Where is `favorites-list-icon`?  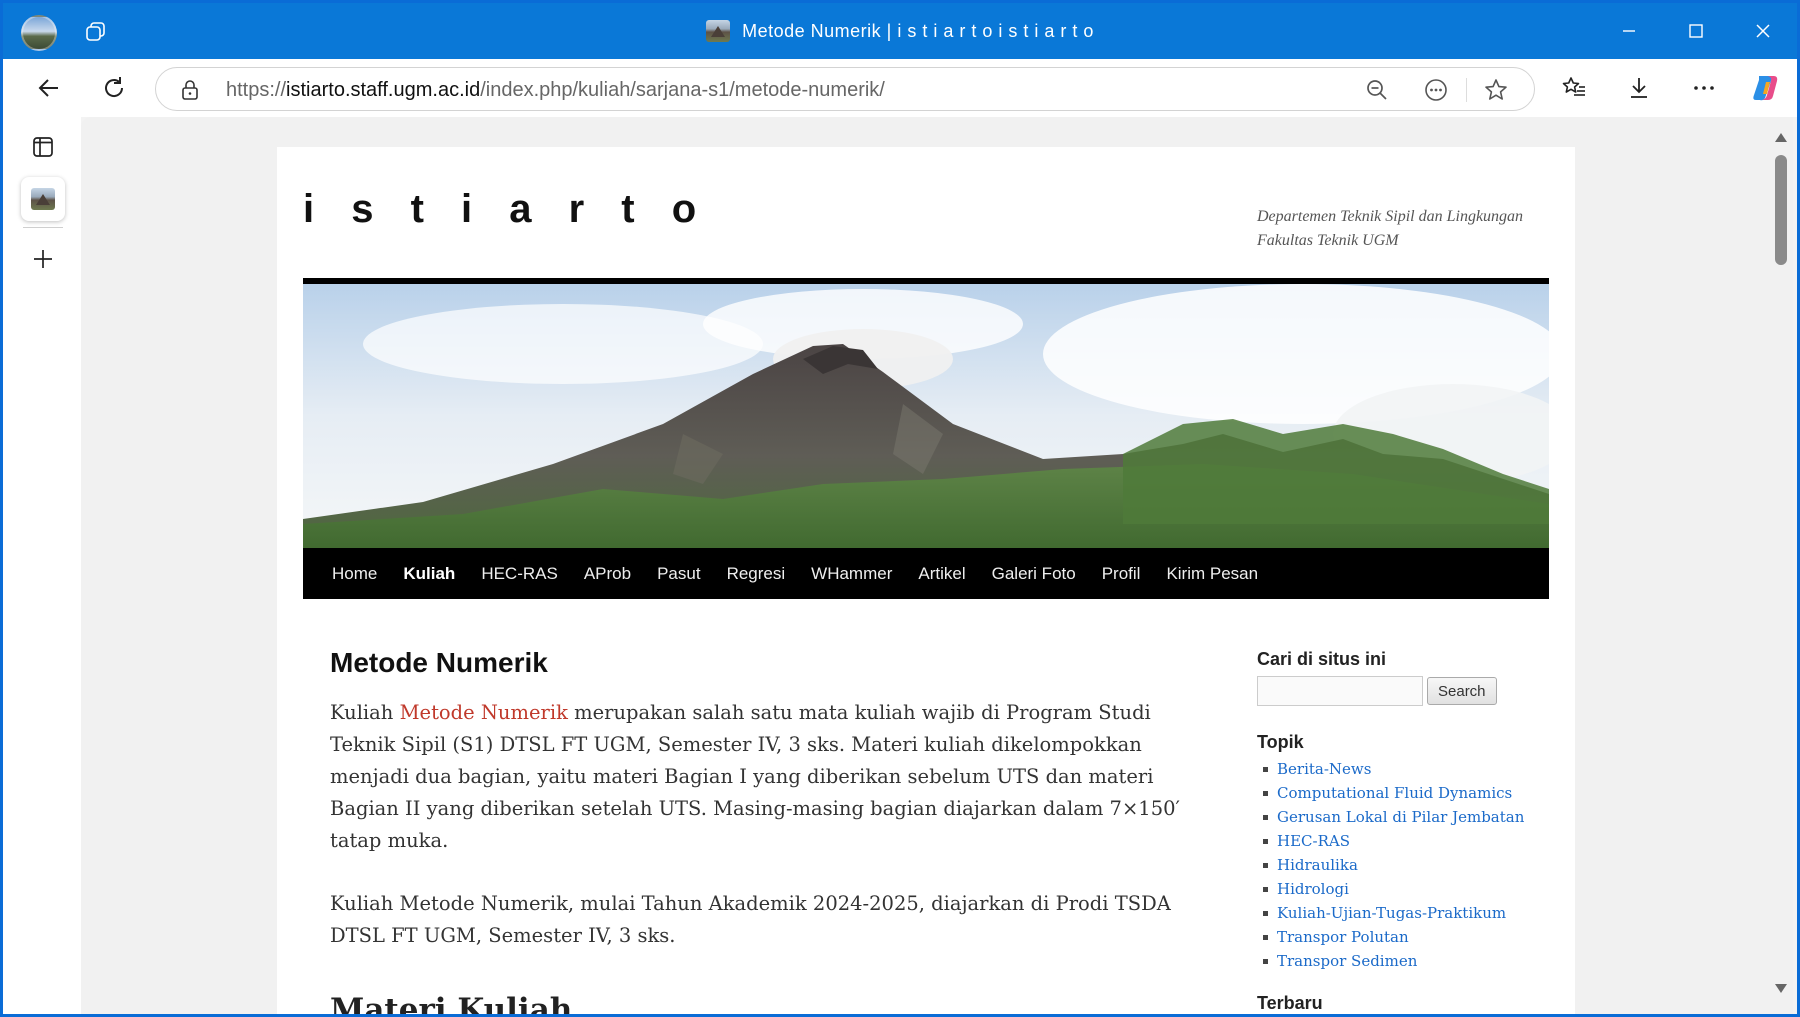
favorites-list-icon is located at coordinates (1573, 86).